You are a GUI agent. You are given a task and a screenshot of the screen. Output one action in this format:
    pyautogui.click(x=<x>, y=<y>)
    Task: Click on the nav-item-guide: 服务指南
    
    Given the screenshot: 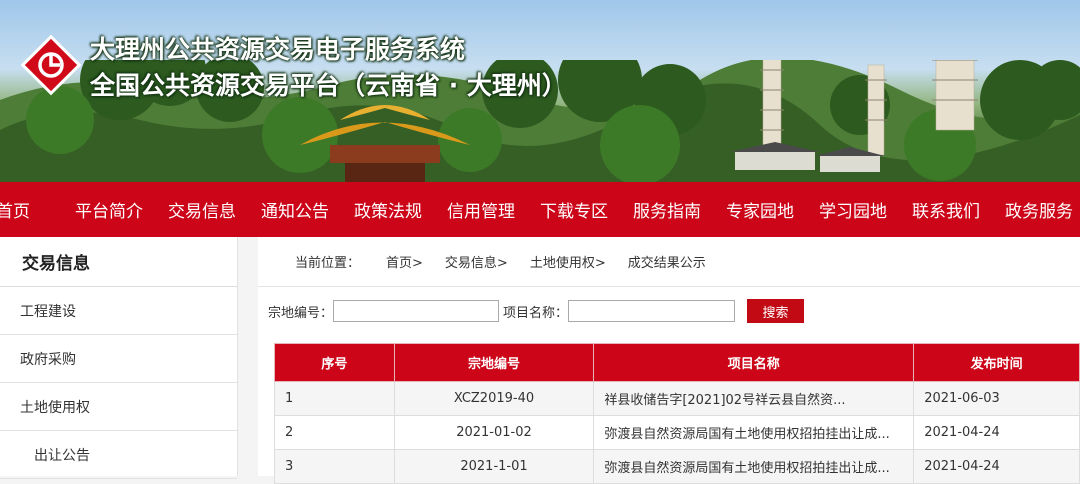 What is the action you would take?
    pyautogui.click(x=667, y=209)
    